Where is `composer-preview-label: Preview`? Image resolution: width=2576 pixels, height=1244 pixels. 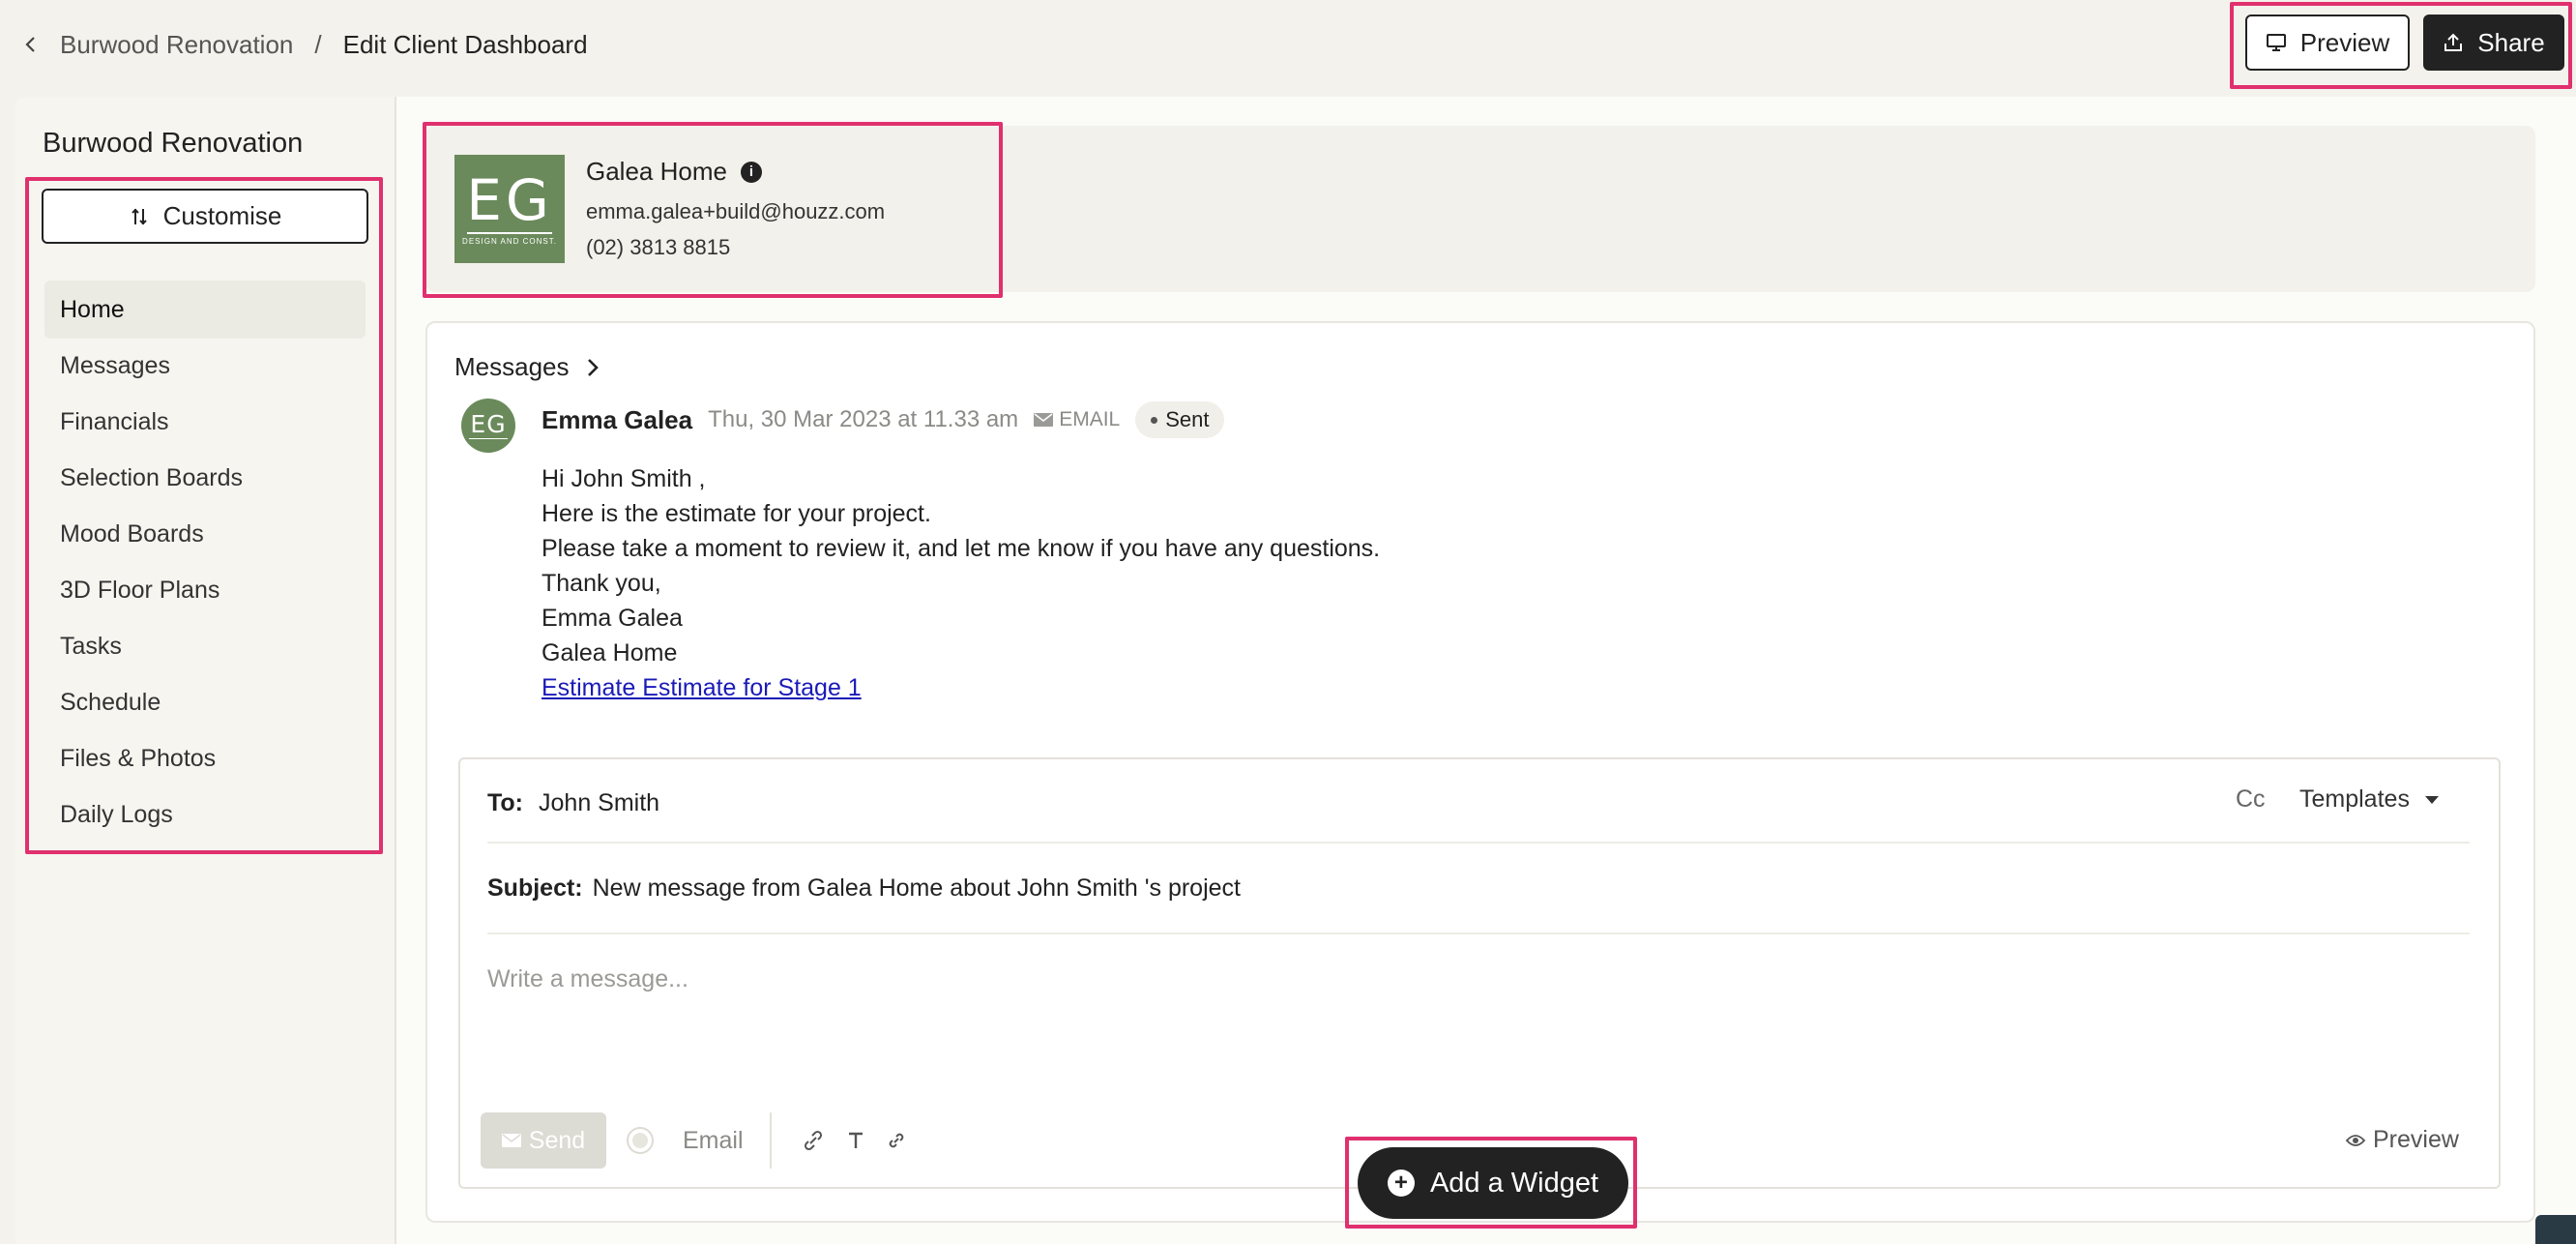
composer-preview-label: Preview is located at coordinates (2416, 1140).